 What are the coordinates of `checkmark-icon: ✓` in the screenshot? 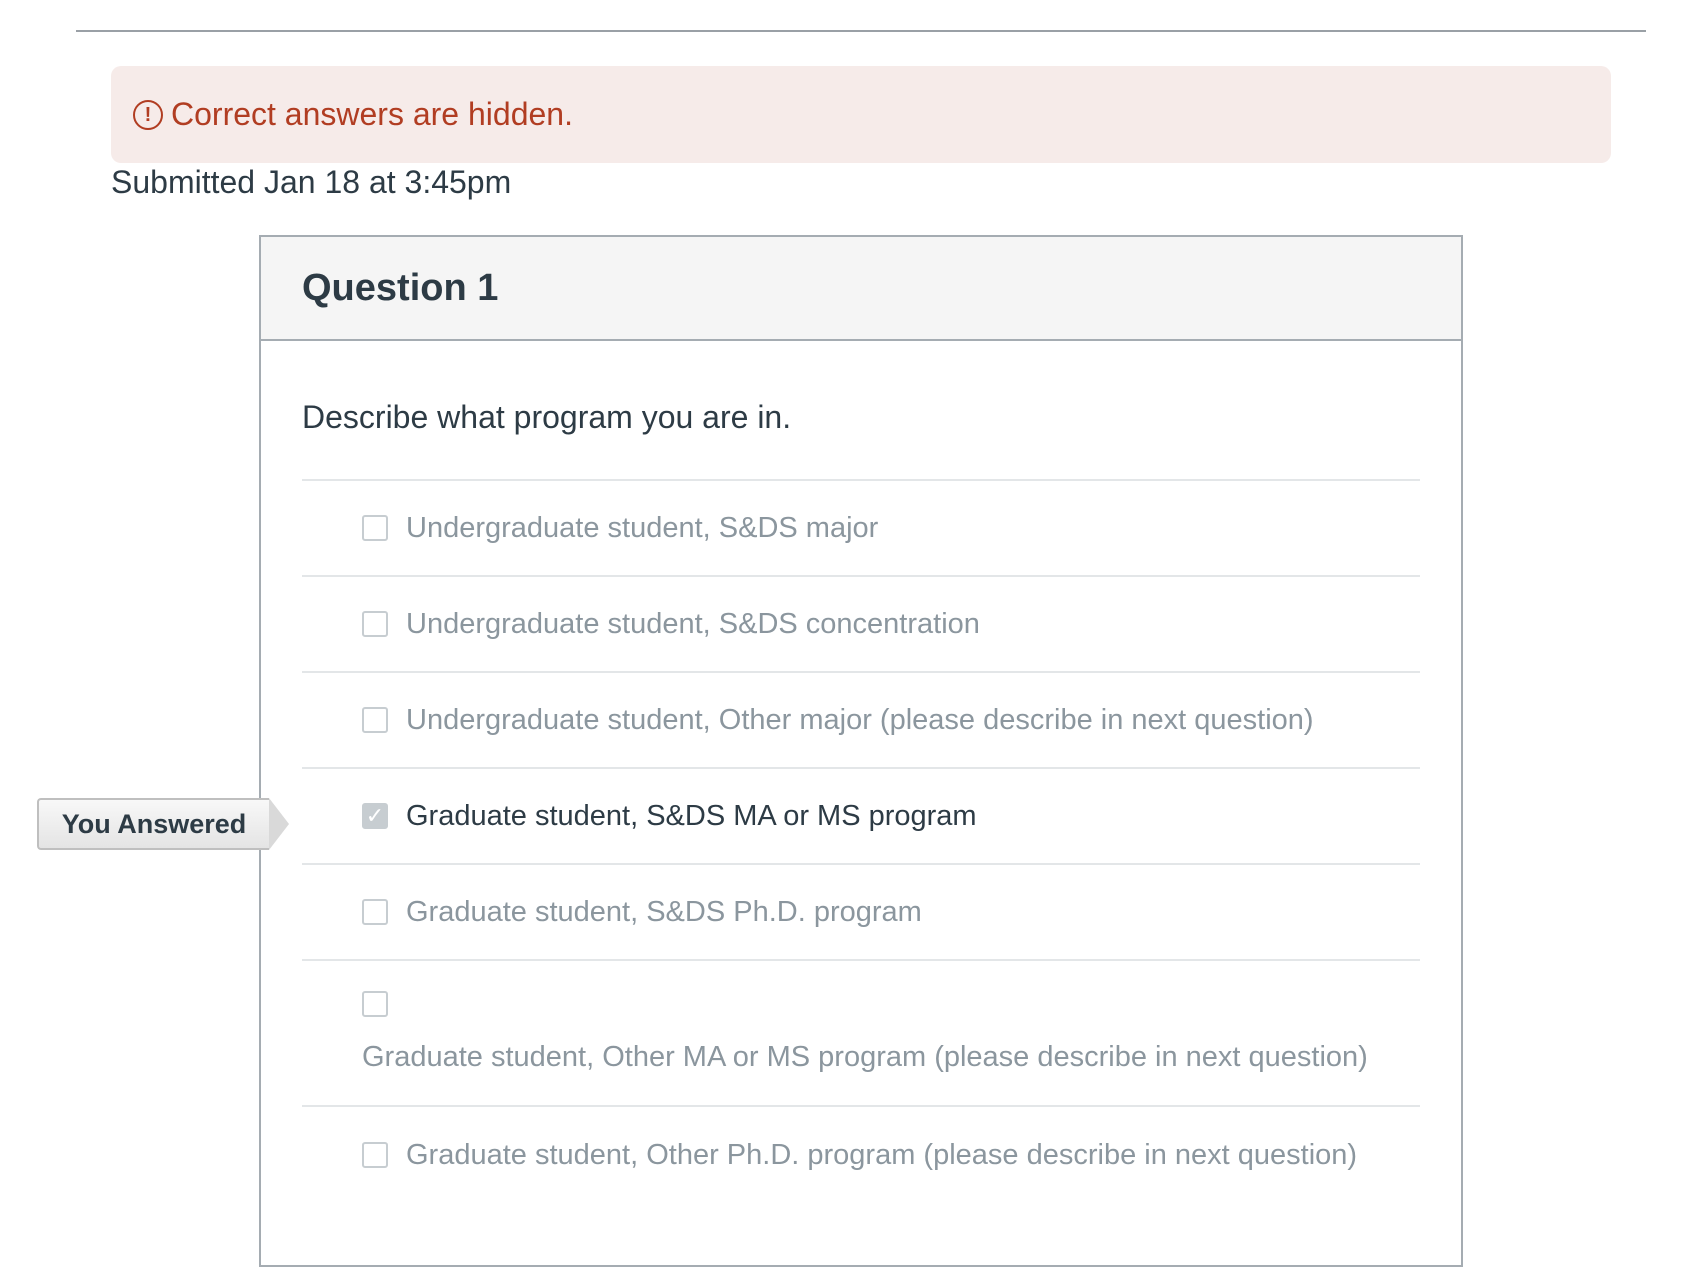 It's located at (375, 815).